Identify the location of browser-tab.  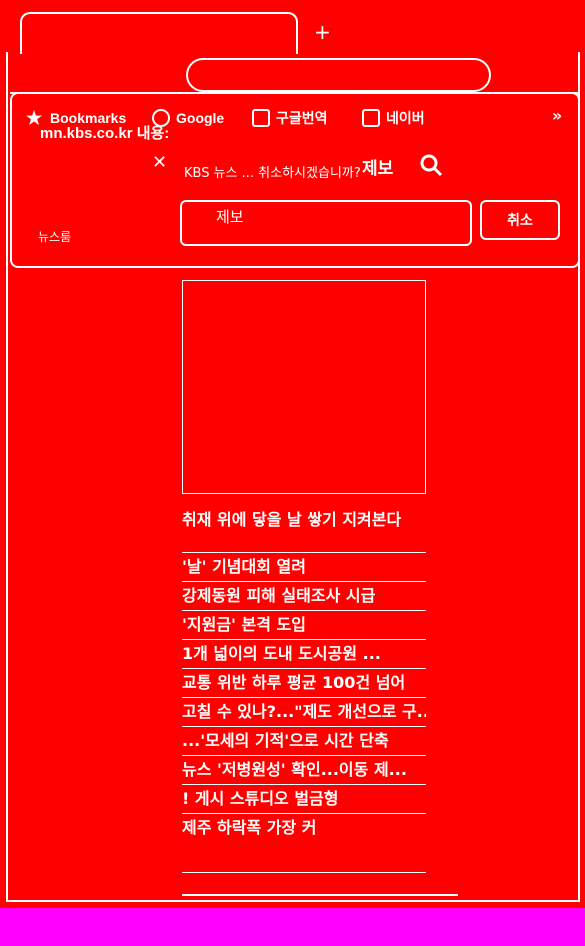
(159, 33).